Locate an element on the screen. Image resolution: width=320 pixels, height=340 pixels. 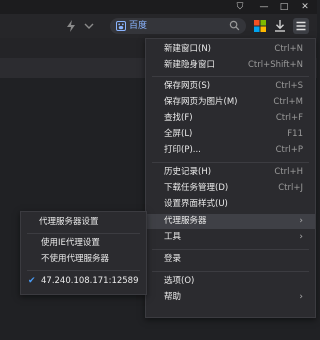
search-engine-label: 百度 is located at coordinates (138, 26).